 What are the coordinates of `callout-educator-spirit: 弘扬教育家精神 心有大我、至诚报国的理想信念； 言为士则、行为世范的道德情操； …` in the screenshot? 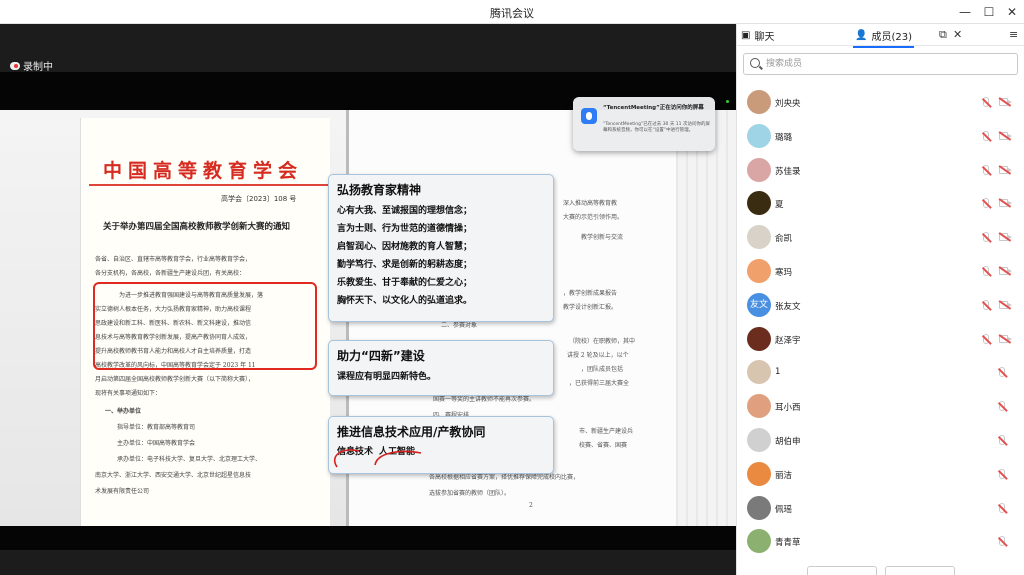 It's located at (441, 248).